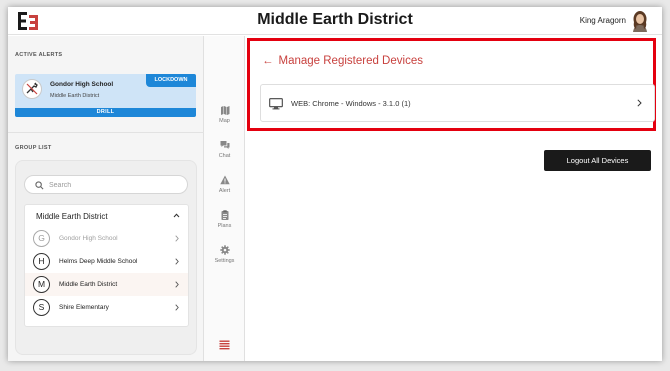 The height and width of the screenshot is (371, 670). What do you see at coordinates (457, 103) in the screenshot?
I see `device-row: WEB: Chrome - Windows - 3.1.0 (1)` at bounding box center [457, 103].